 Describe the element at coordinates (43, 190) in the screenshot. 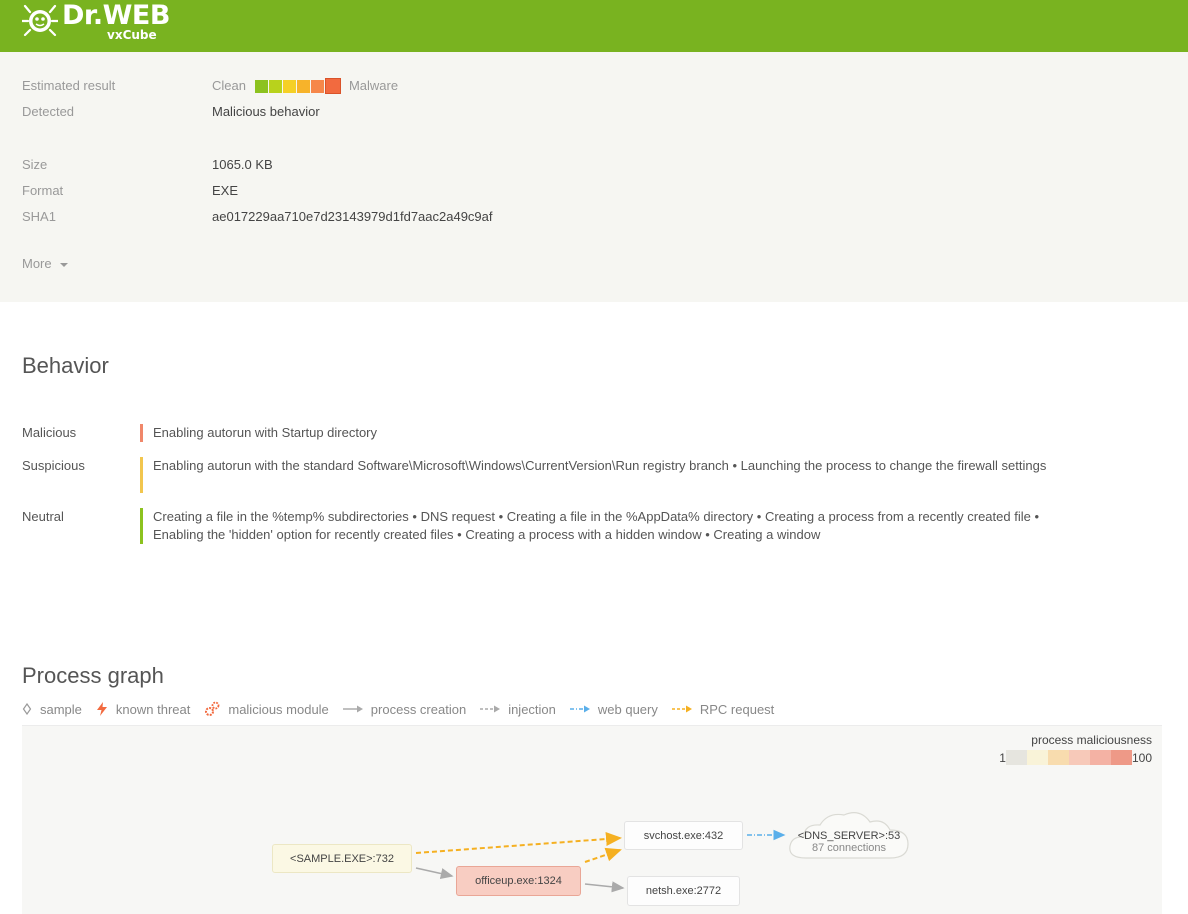

I see `format-label: Format` at that location.